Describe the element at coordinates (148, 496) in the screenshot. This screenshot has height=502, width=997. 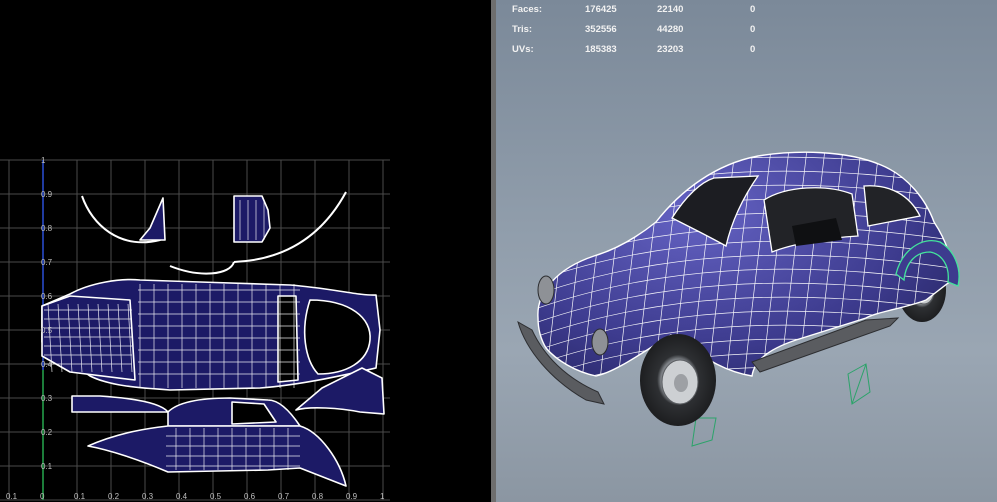
I see `uv-u-tick-label: 0.3` at that location.